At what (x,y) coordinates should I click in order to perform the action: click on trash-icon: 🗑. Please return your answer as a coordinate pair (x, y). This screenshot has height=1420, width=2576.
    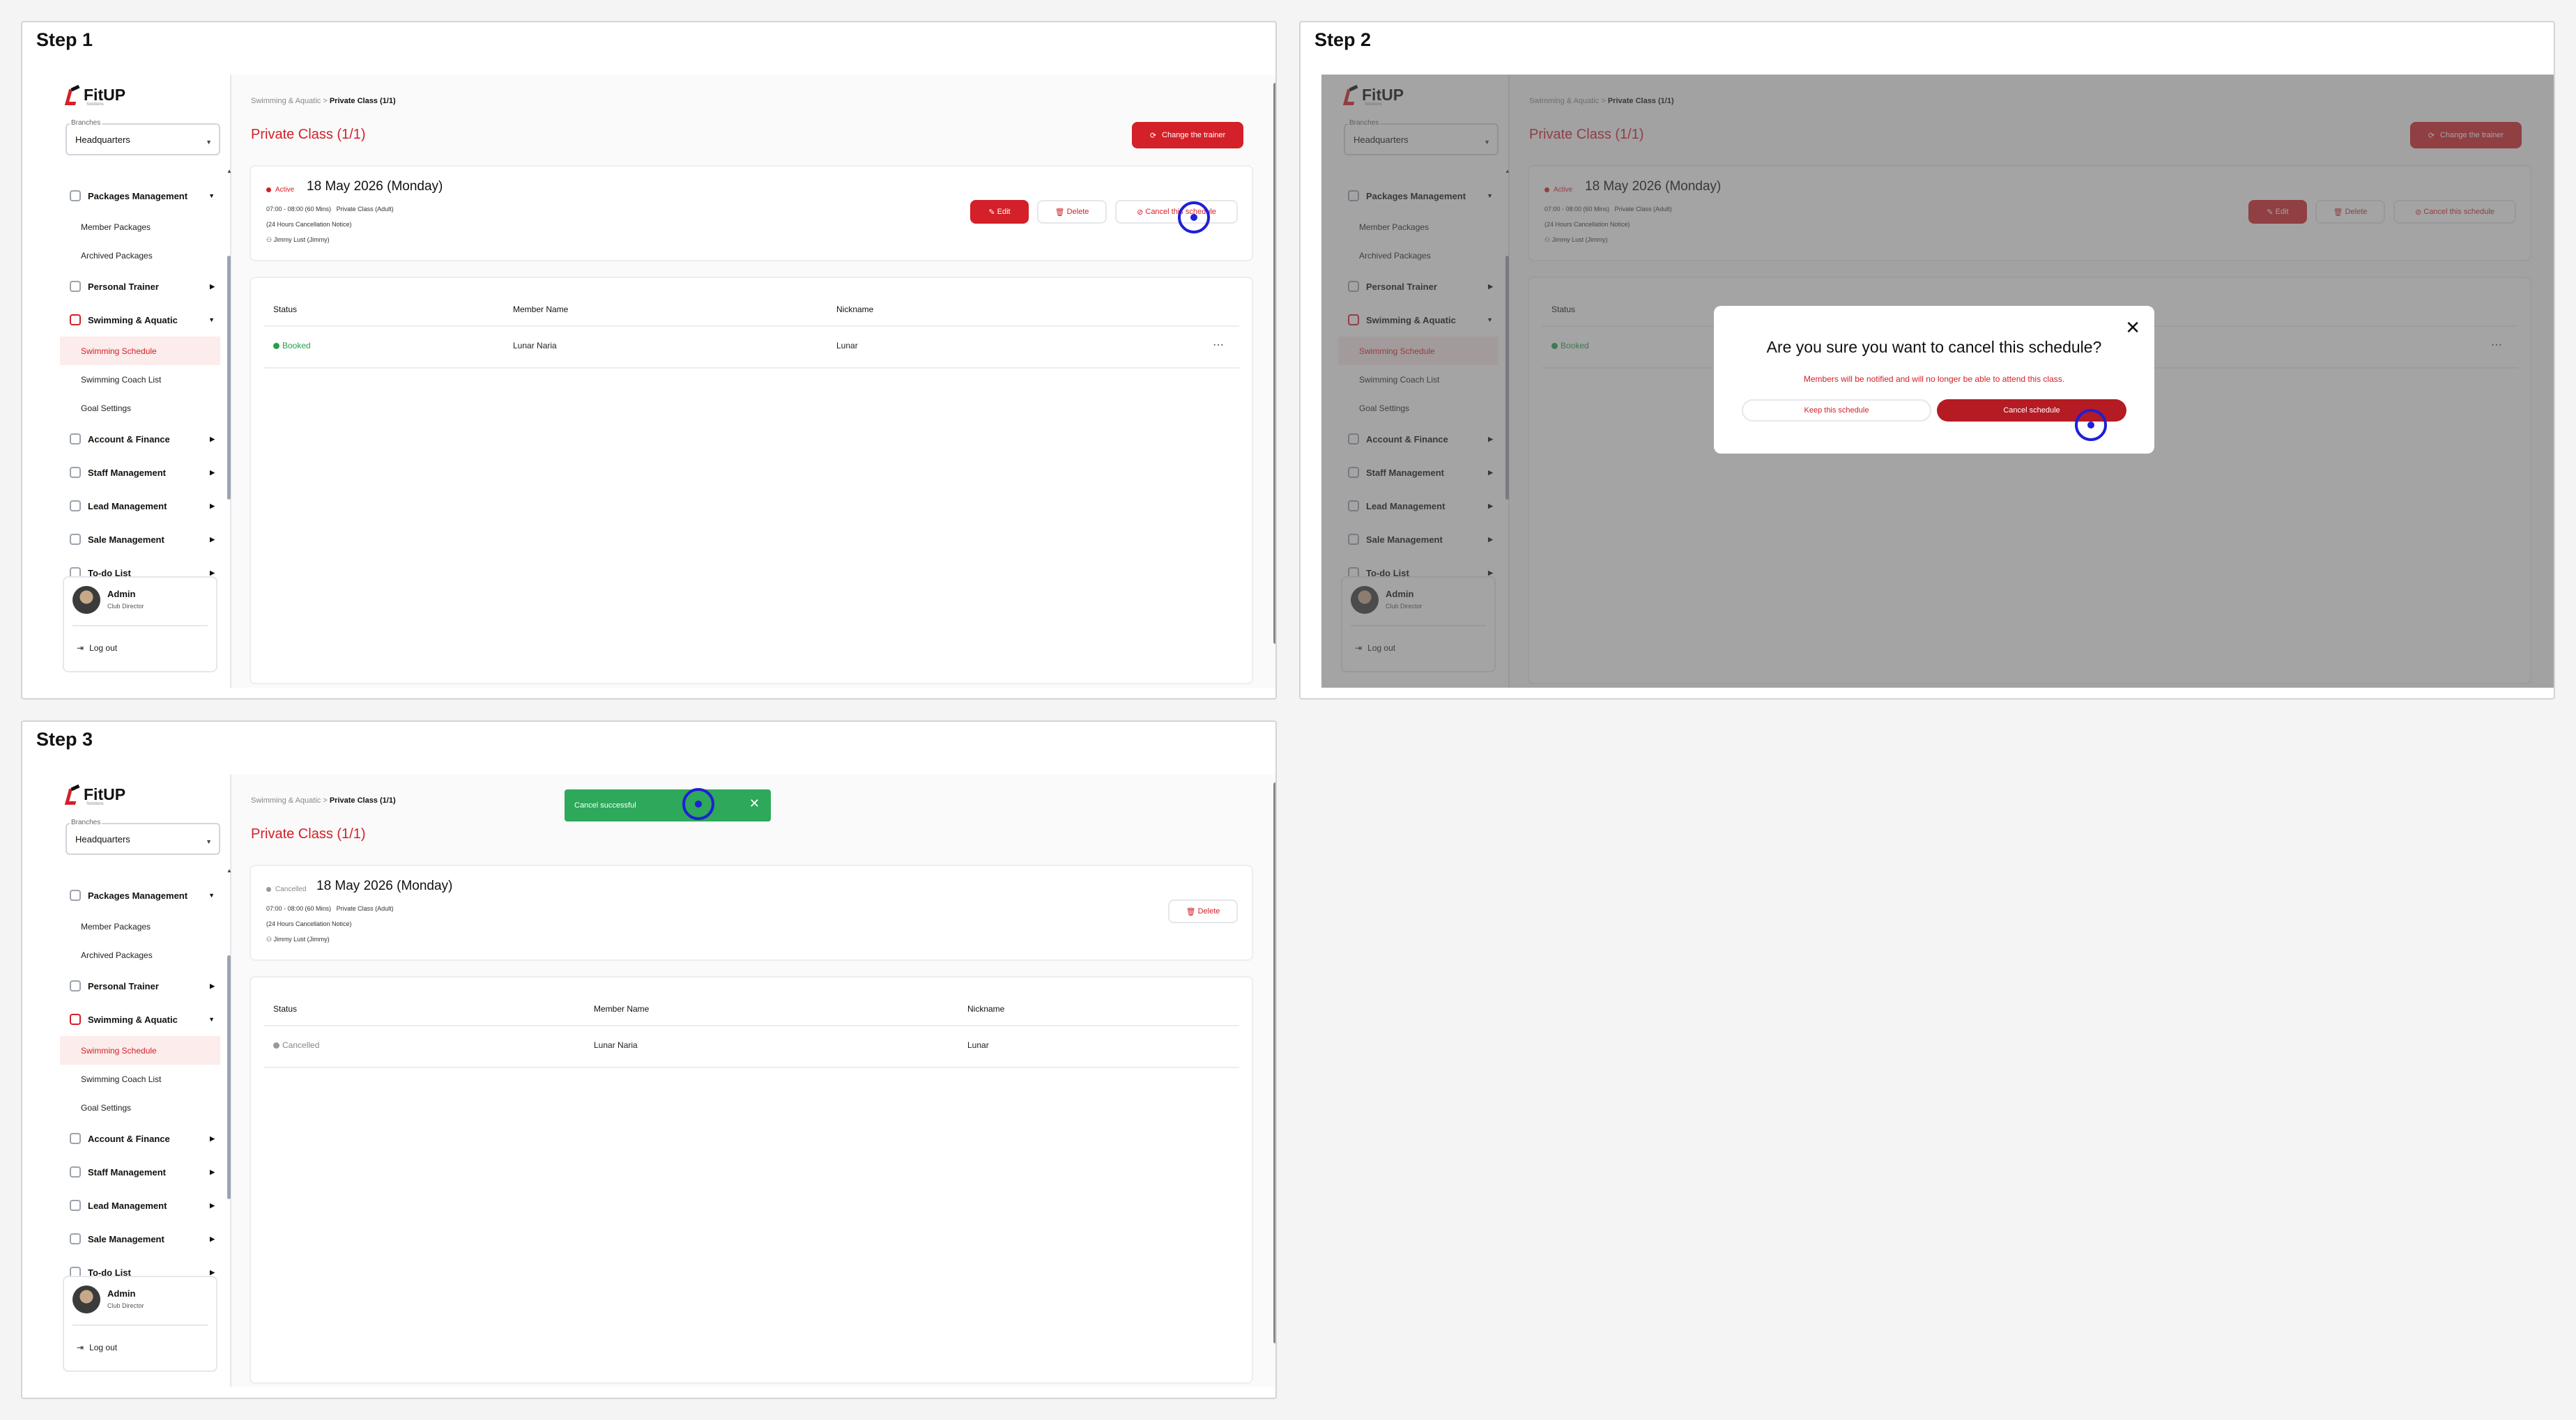
    Looking at the image, I should click on (1061, 212).